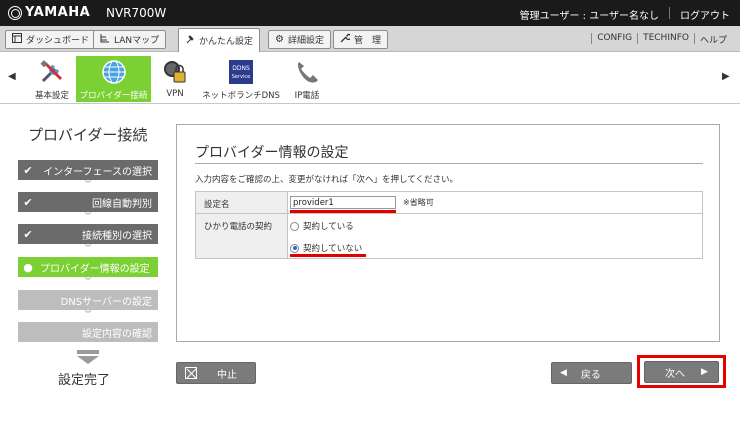 The image size is (740, 425). I want to click on tab-label: 詳細設定, so click(305, 41).